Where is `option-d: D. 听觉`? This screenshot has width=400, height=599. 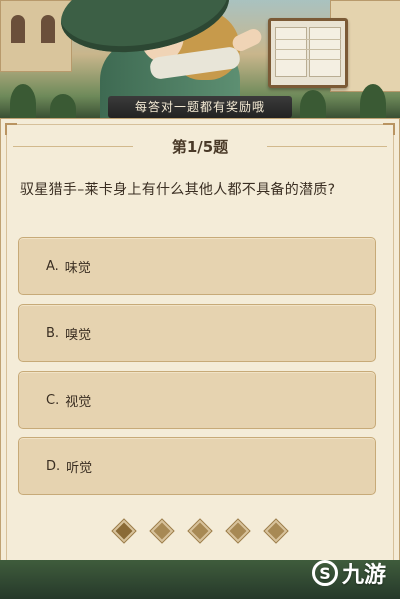 option-d: D. 听觉 is located at coordinates (197, 466).